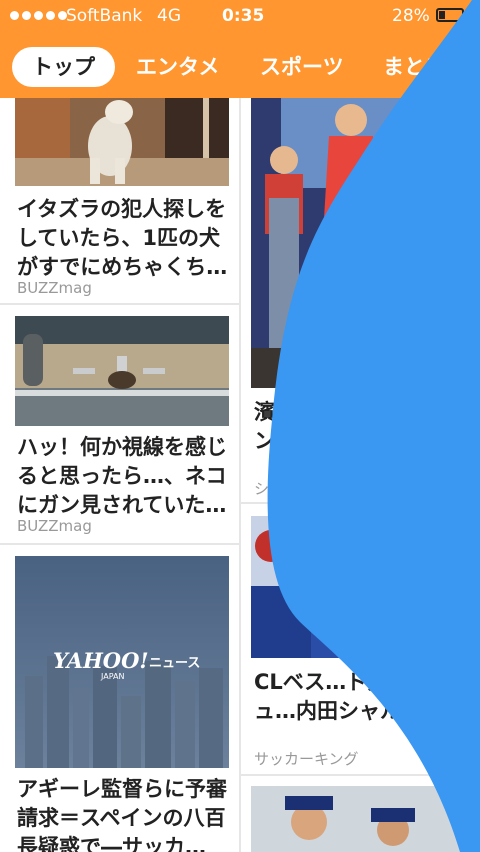  I want to click on yahoo-logo: YAHOO!, so click(101, 660).